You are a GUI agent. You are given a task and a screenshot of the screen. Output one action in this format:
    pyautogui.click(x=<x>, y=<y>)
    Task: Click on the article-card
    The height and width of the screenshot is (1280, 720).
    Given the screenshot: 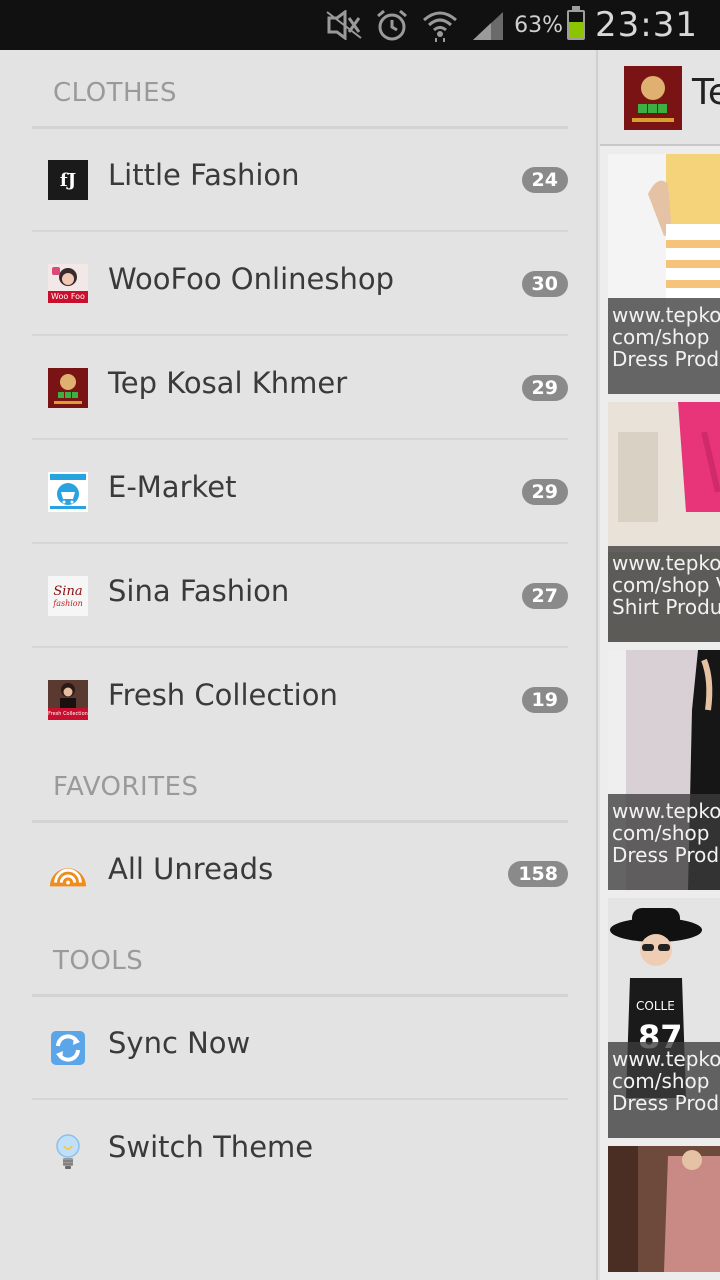 What is the action you would take?
    pyautogui.click(x=664, y=1209)
    